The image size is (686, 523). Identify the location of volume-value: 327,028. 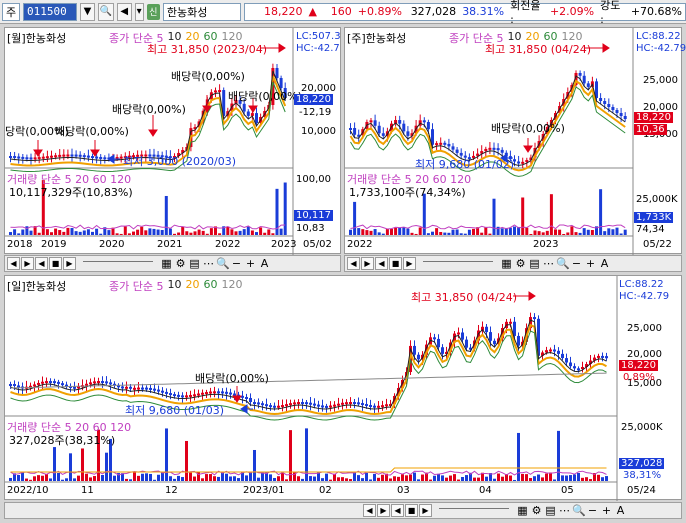
(433, 11).